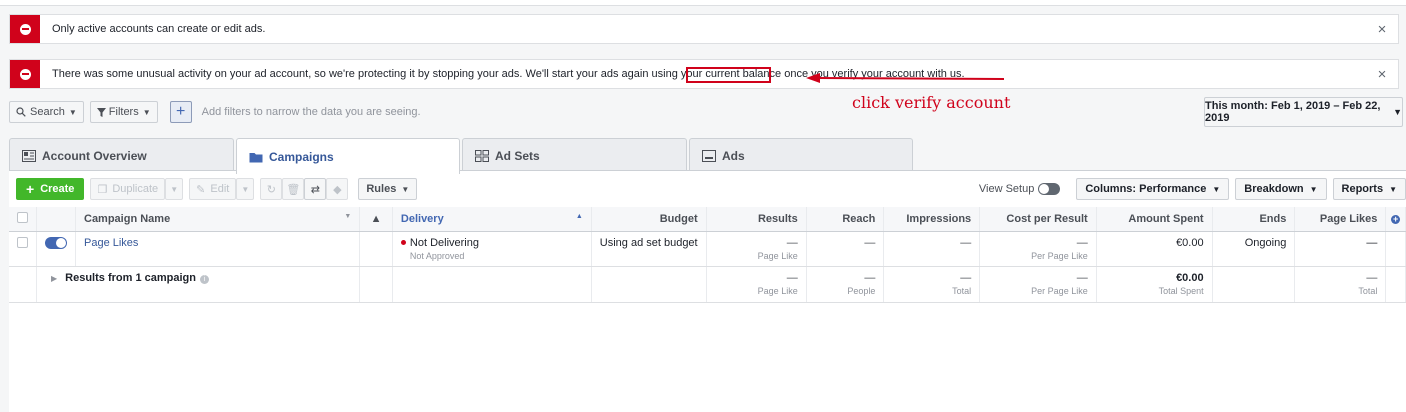 This screenshot has width=1406, height=412. Describe the element at coordinates (1038, 219) in the screenshot. I see `header-cost-per-result: Cost per Result` at that location.